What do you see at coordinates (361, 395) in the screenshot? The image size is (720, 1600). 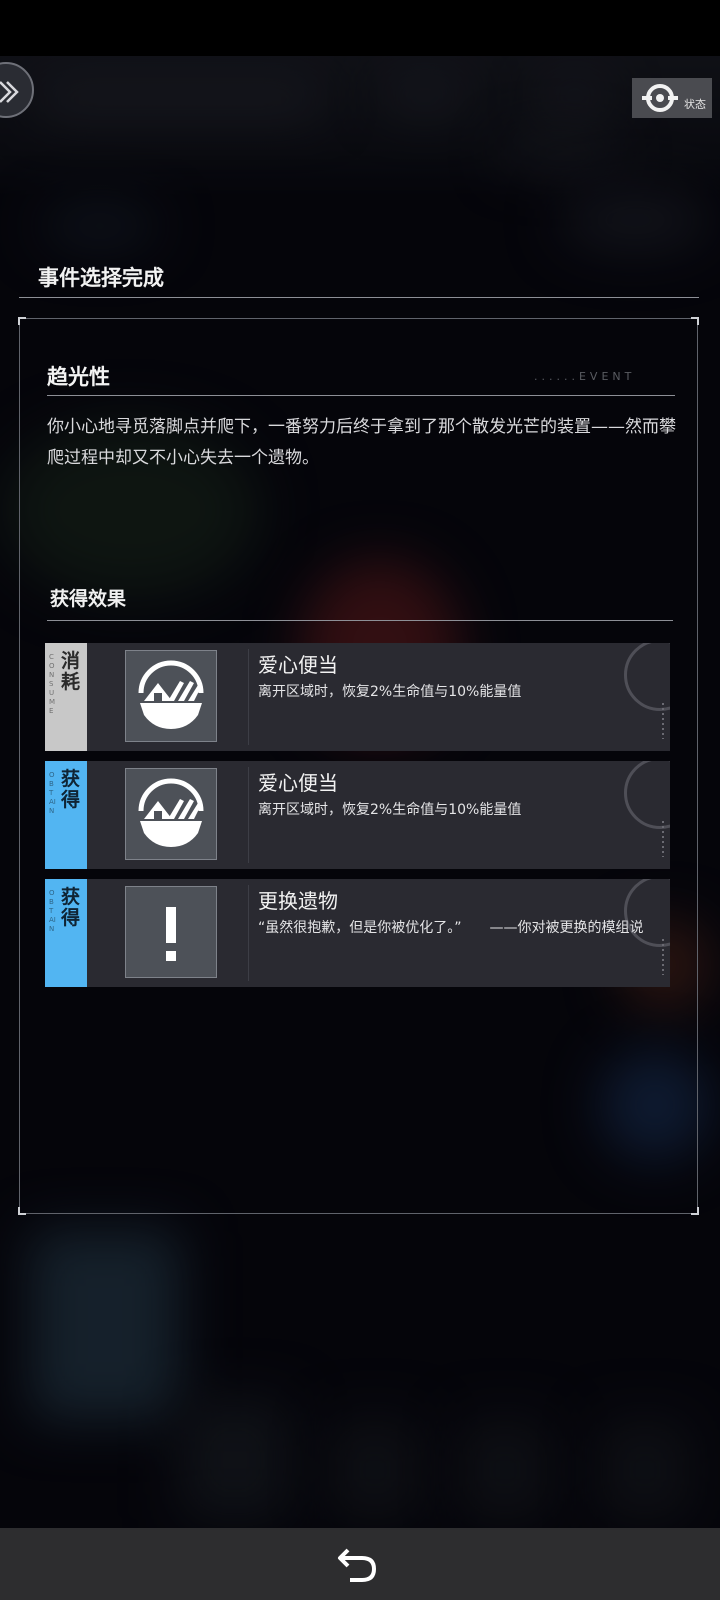 I see `event-divider` at bounding box center [361, 395].